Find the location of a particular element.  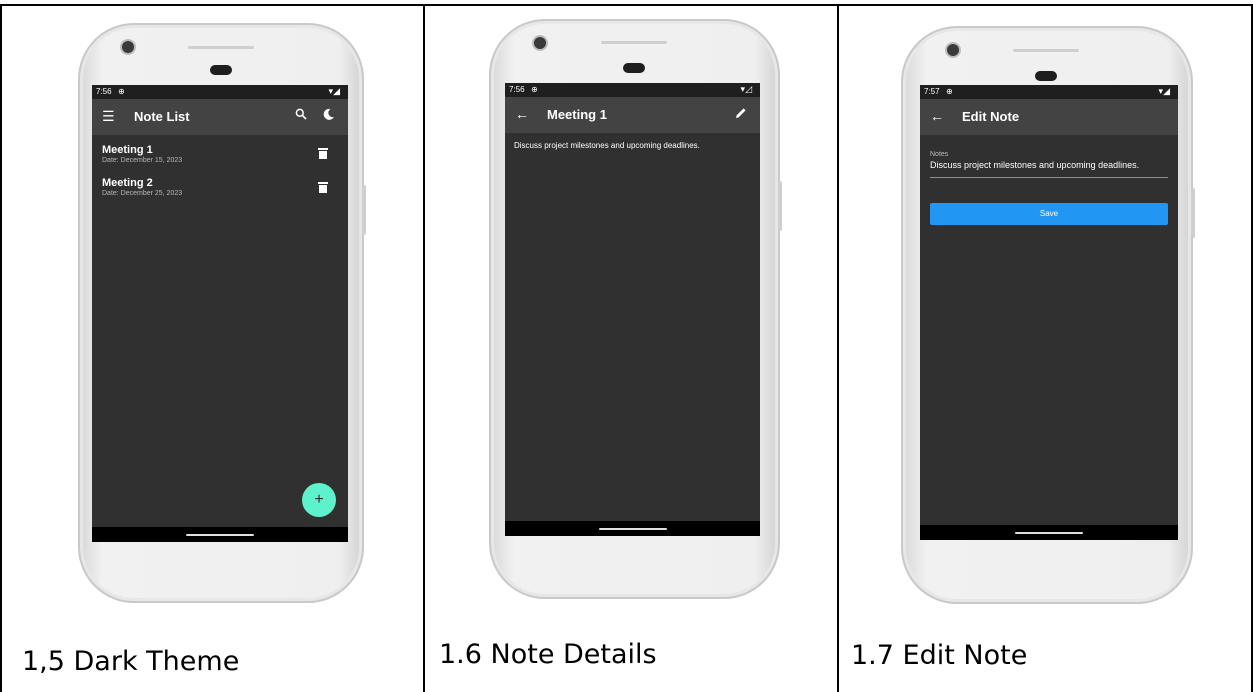

notes-field-label: Notes is located at coordinates (939, 154).